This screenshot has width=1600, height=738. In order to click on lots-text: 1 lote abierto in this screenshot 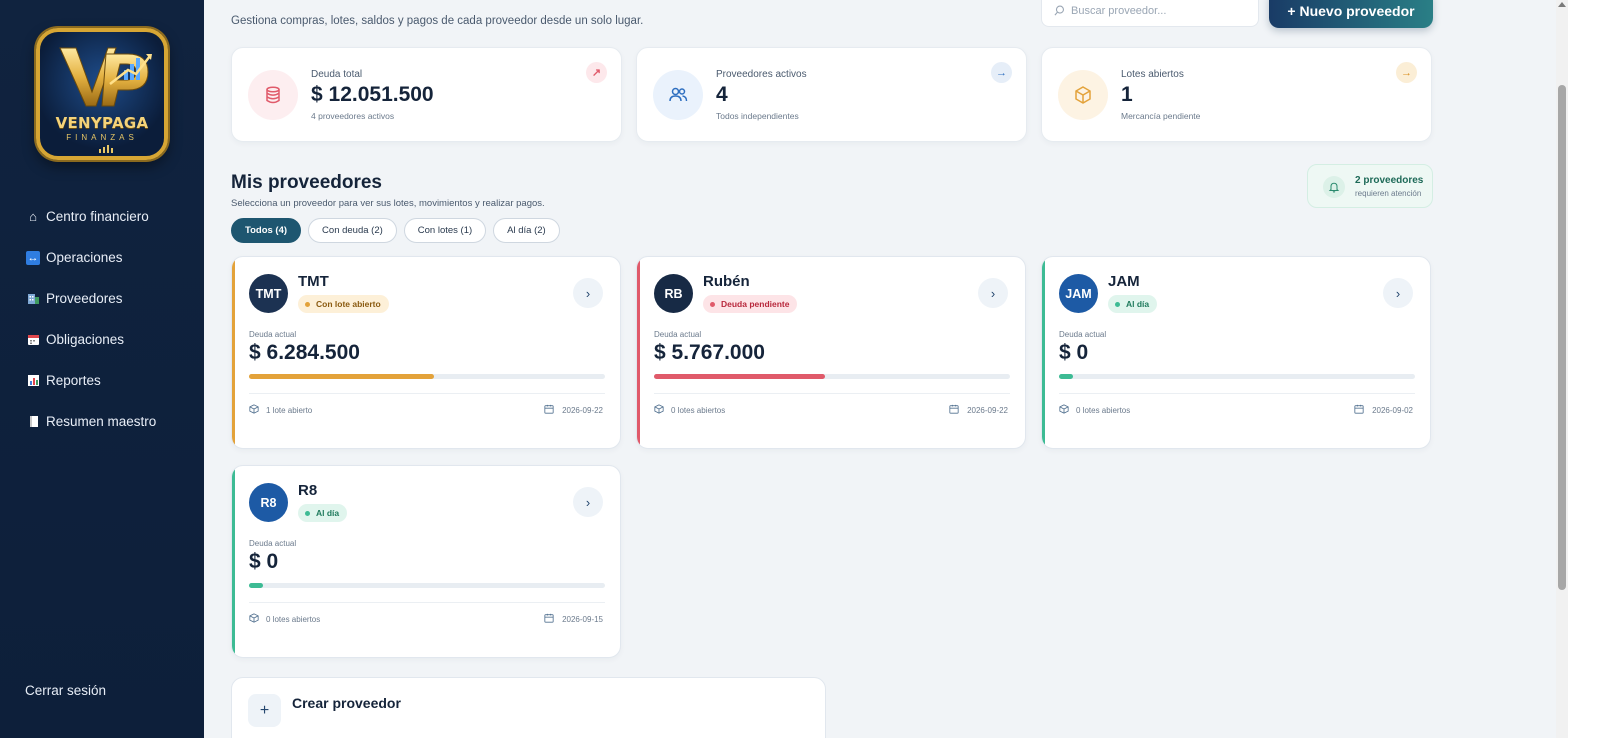, I will do `click(289, 410)`.